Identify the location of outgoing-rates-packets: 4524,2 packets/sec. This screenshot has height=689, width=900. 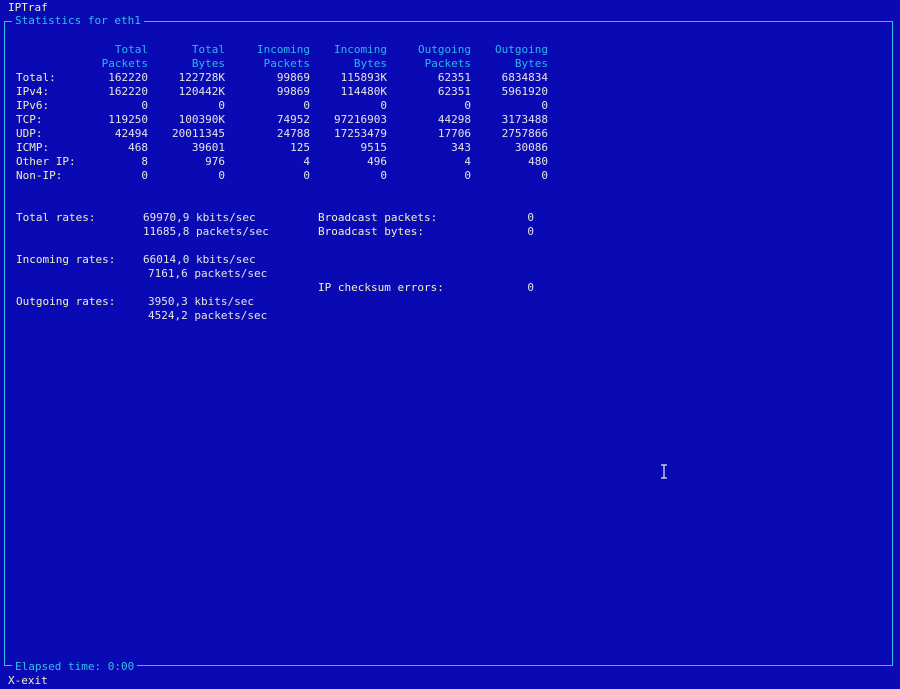
(208, 315).